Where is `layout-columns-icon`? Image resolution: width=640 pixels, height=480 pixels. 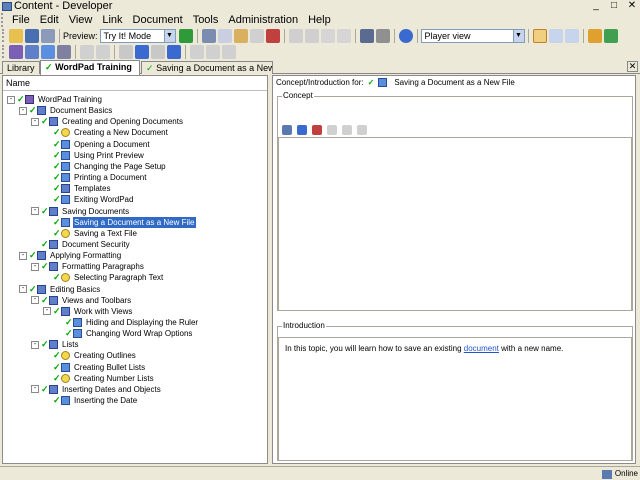
layout-columns-icon is located at coordinates (571, 35).